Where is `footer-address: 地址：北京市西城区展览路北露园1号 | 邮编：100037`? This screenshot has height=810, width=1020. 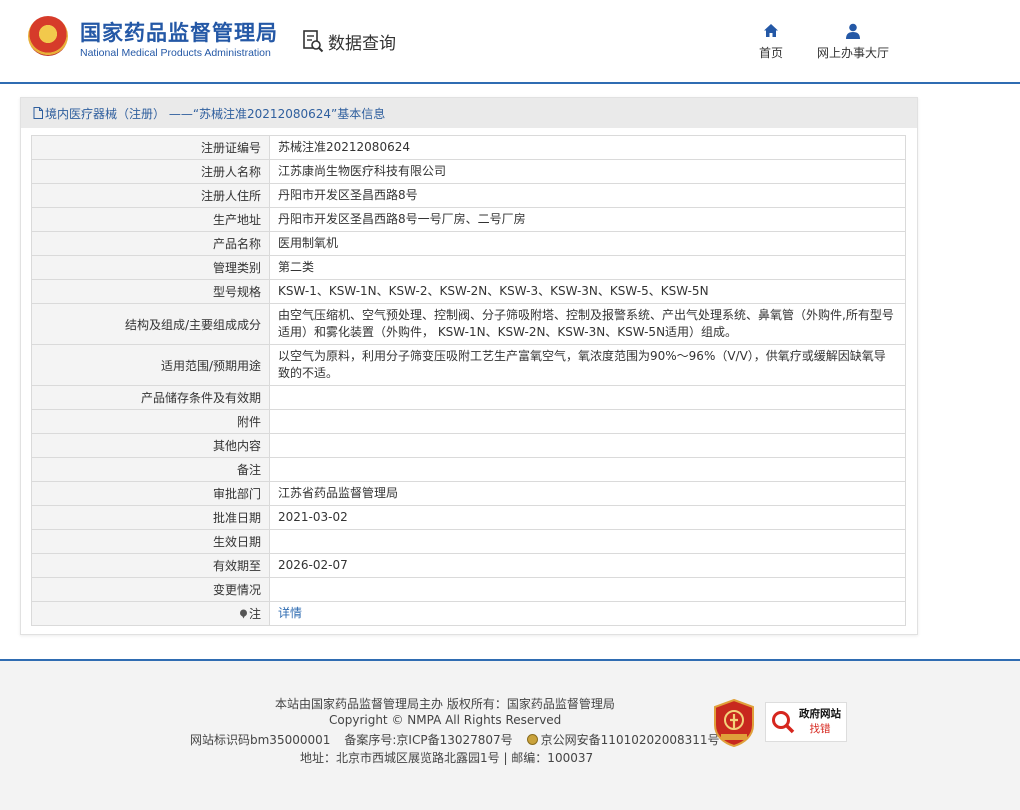 footer-address: 地址：北京市西城区展览路北露园1号 | 邮编：100037 is located at coordinates (447, 758).